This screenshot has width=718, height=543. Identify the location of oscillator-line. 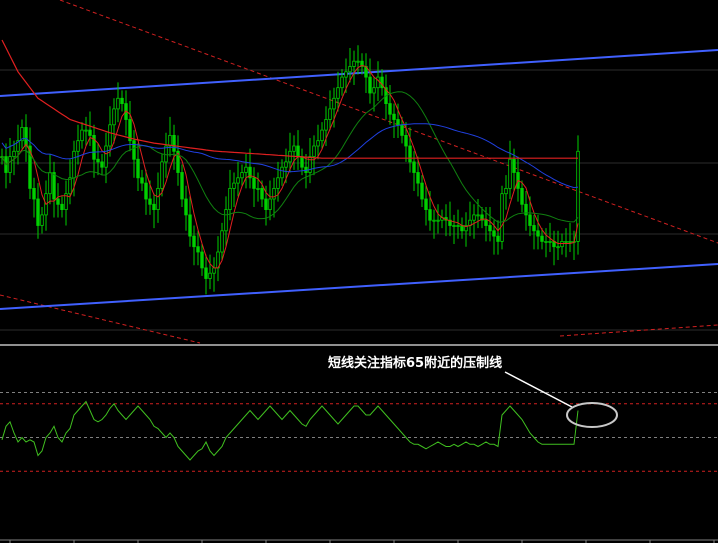
(290, 430).